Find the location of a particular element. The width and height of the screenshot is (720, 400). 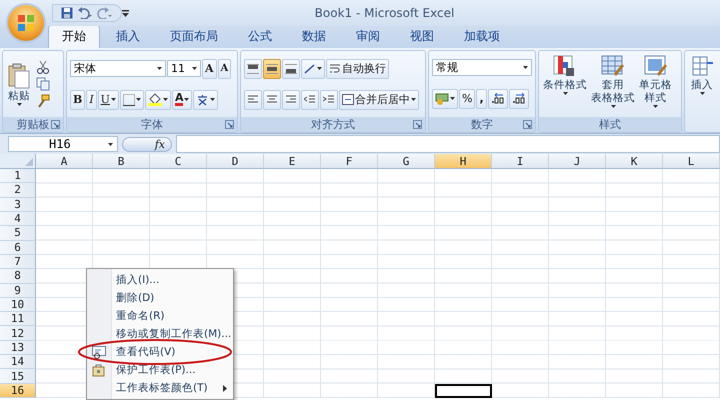

column-header: C is located at coordinates (178, 161).